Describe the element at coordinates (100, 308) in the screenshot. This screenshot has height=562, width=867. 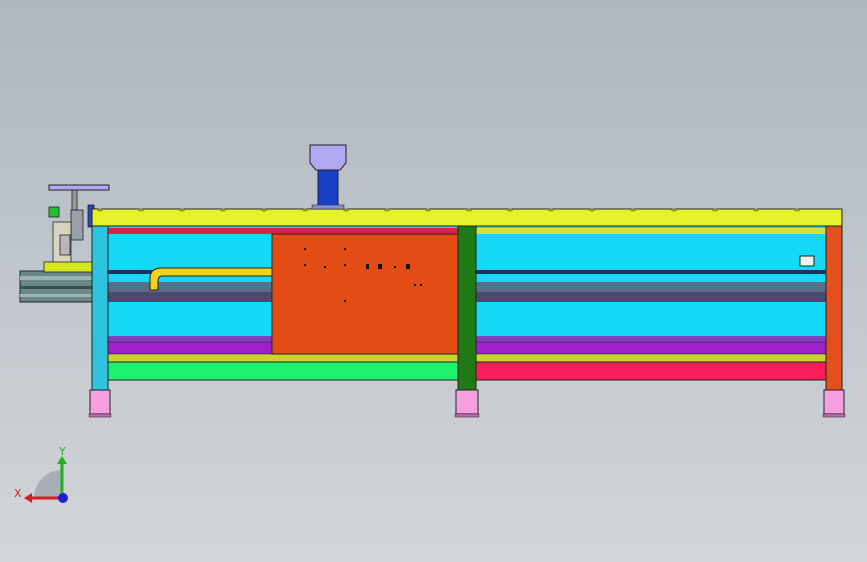
I see `column-left` at that location.